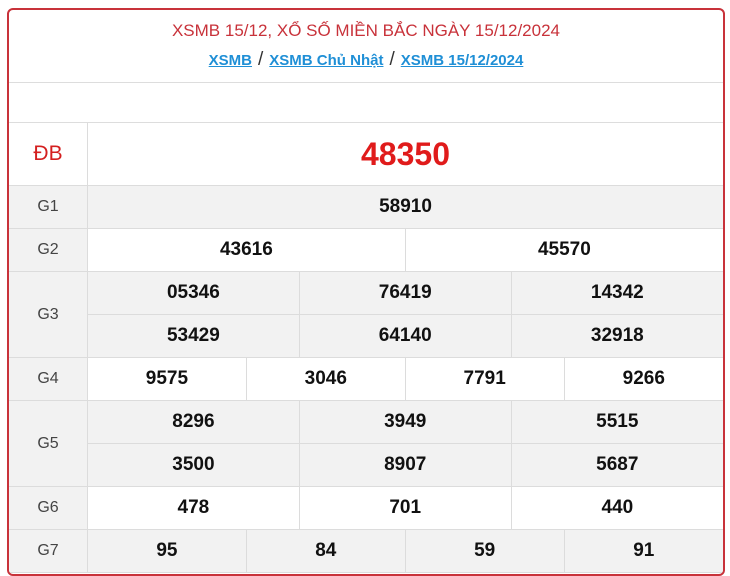  I want to click on prize-number: 58910, so click(405, 207).